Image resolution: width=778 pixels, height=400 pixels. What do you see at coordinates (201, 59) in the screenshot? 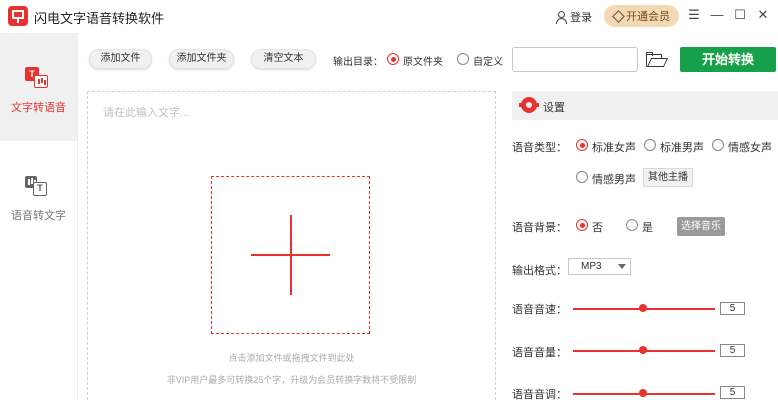
I see `add-folder-button: 添加文件夹` at bounding box center [201, 59].